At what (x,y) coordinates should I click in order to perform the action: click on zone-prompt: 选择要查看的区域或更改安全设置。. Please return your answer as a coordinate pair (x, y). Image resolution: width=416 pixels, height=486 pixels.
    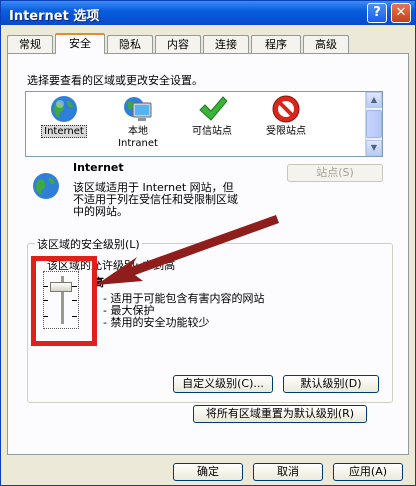
    Looking at the image, I should click on (115, 80).